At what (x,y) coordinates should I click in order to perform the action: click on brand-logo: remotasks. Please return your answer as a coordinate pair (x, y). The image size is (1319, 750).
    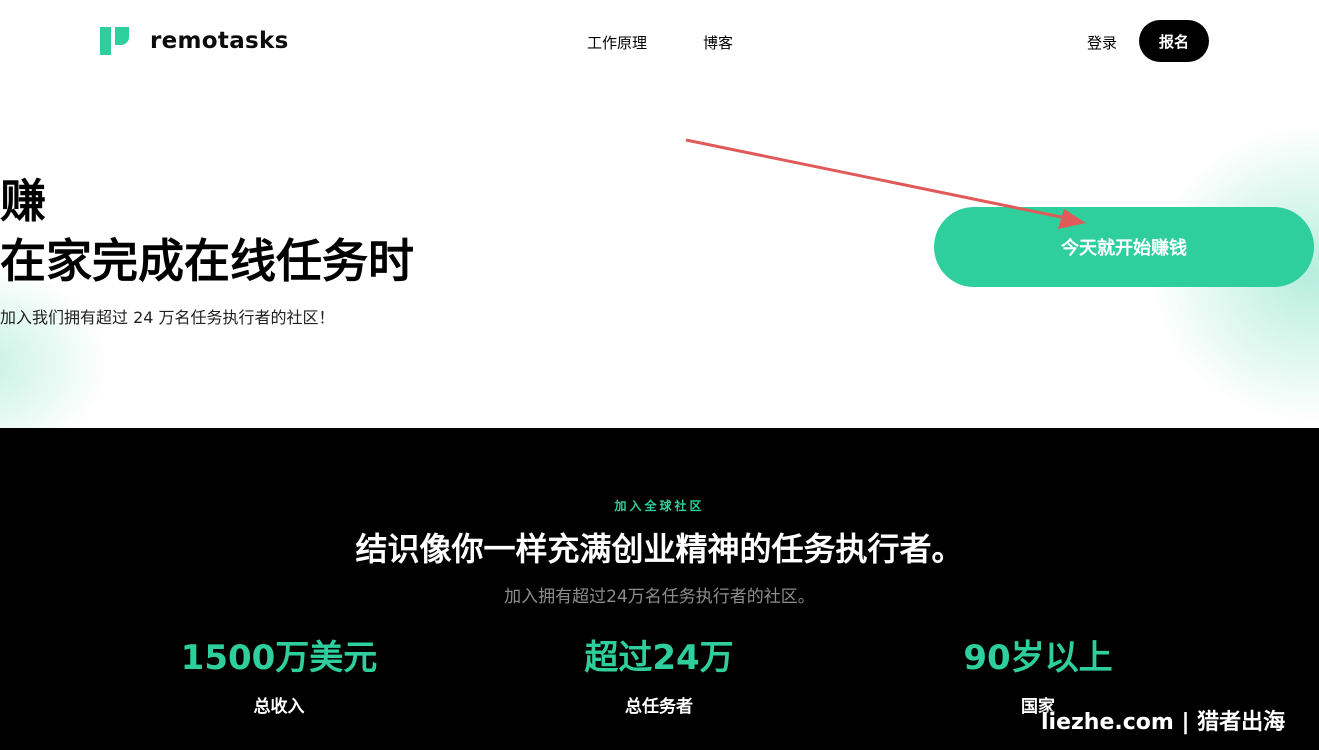
    Looking at the image, I should click on (194, 41).